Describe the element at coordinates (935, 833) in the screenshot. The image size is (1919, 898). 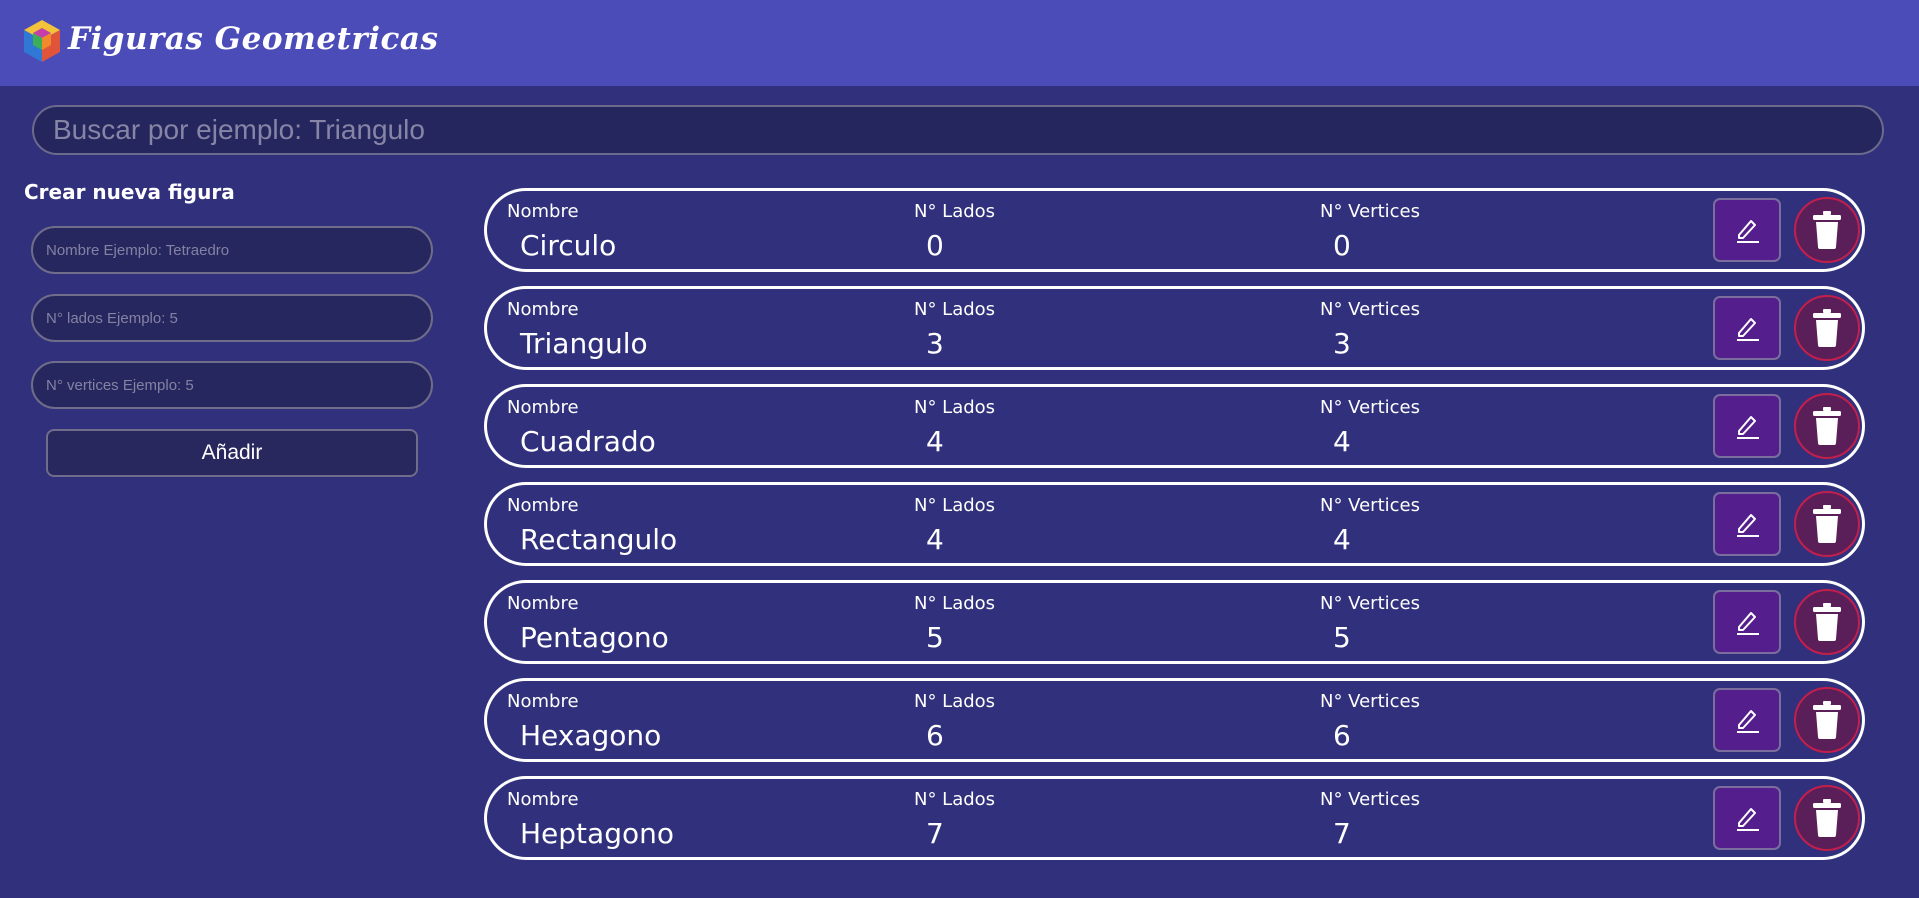
I see `figure-sides: 7` at that location.